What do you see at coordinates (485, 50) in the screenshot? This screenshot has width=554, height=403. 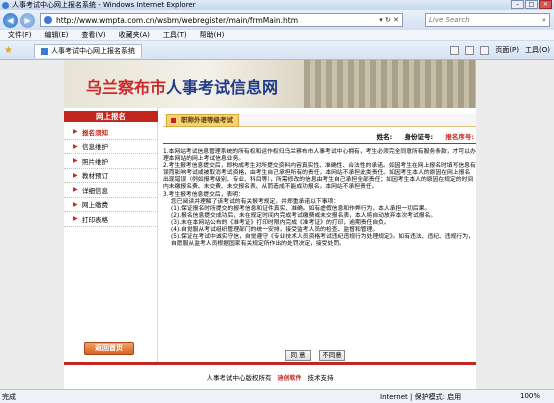 I see `print-icon` at bounding box center [485, 50].